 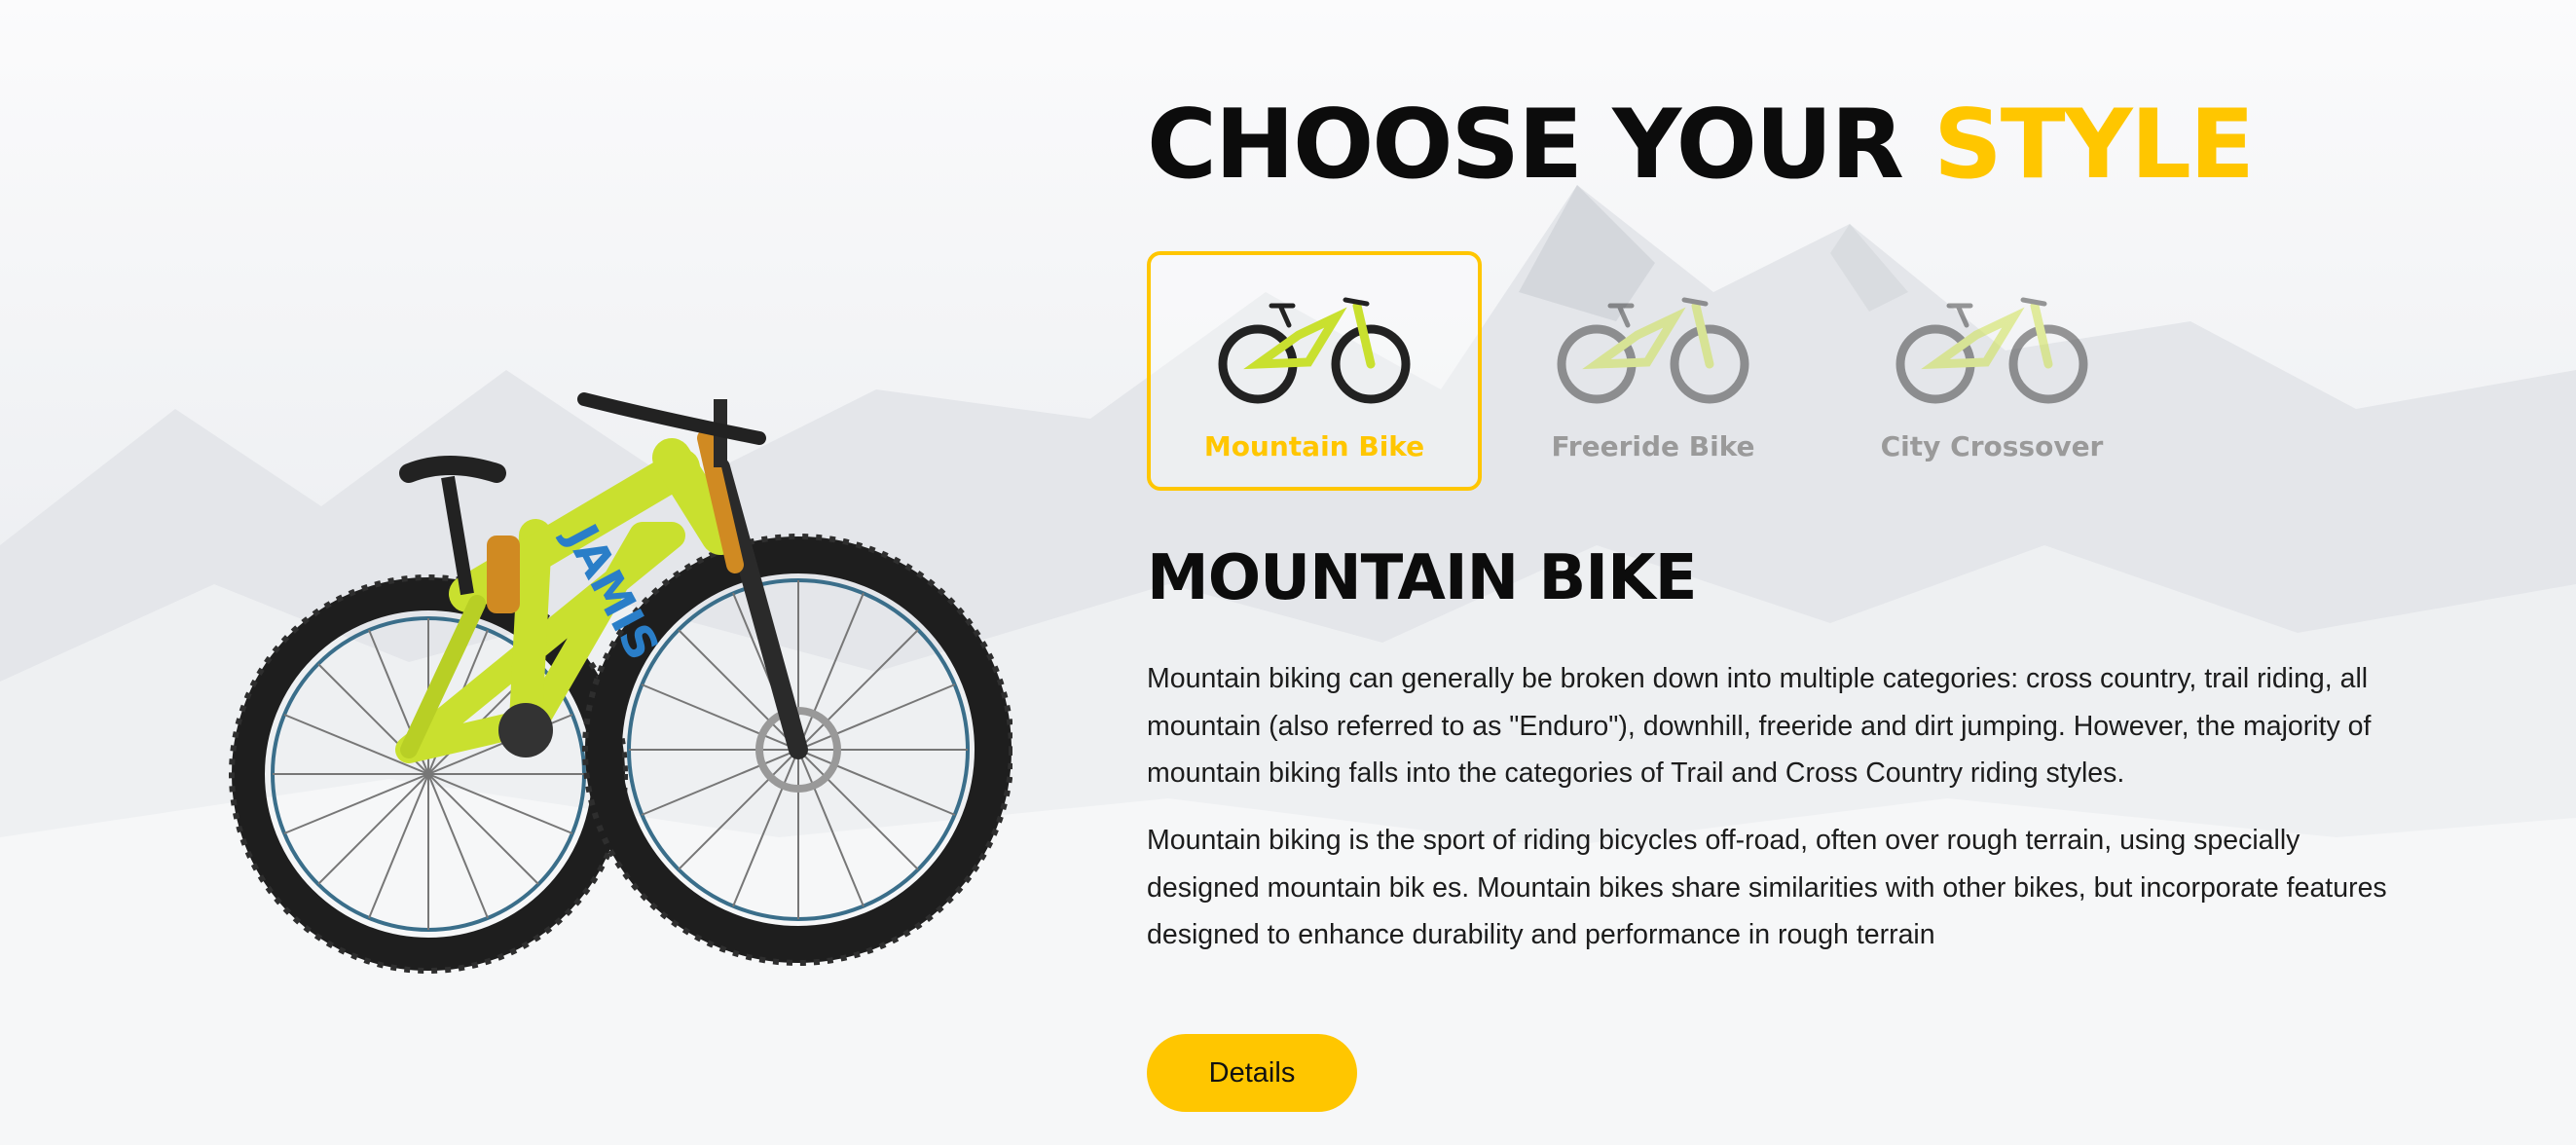 I want to click on city-crossover-bike-icon, so click(x=1991, y=350).